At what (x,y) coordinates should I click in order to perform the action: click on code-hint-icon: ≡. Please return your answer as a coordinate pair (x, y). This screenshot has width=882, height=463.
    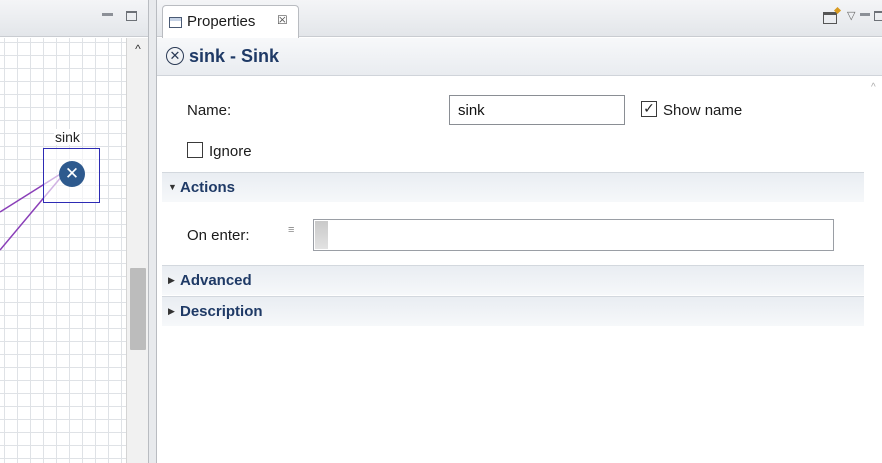
    Looking at the image, I should click on (291, 230).